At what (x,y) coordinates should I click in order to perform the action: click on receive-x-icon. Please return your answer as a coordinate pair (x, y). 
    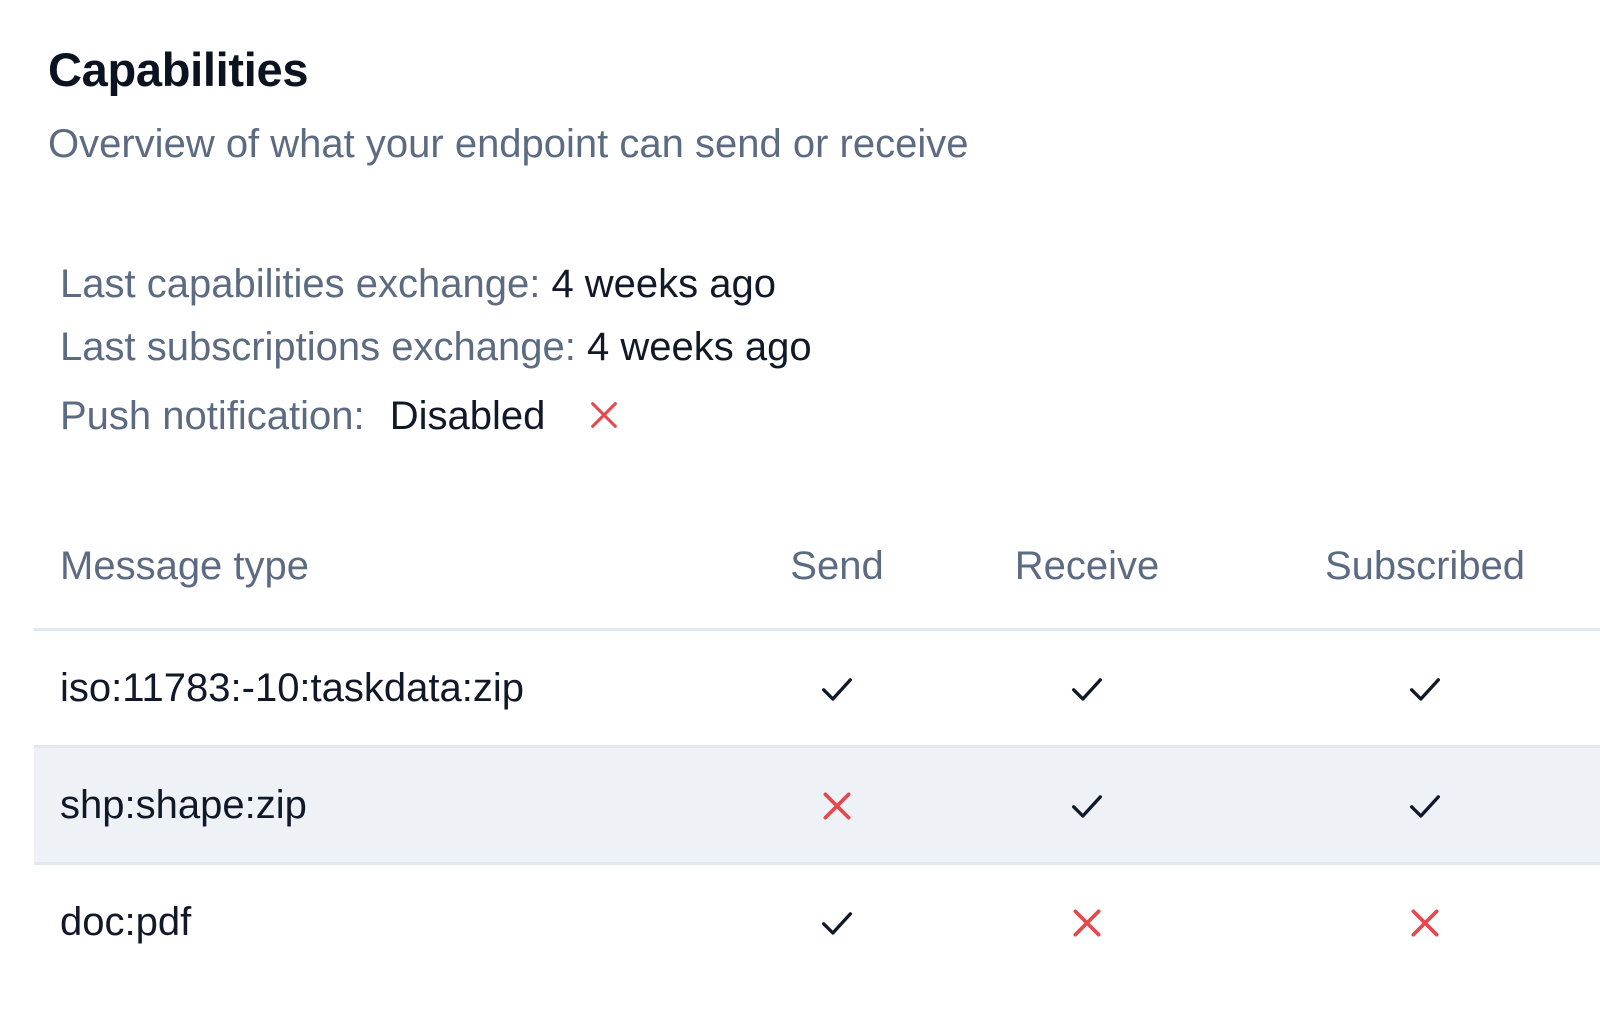
    Looking at the image, I should click on (1087, 923).